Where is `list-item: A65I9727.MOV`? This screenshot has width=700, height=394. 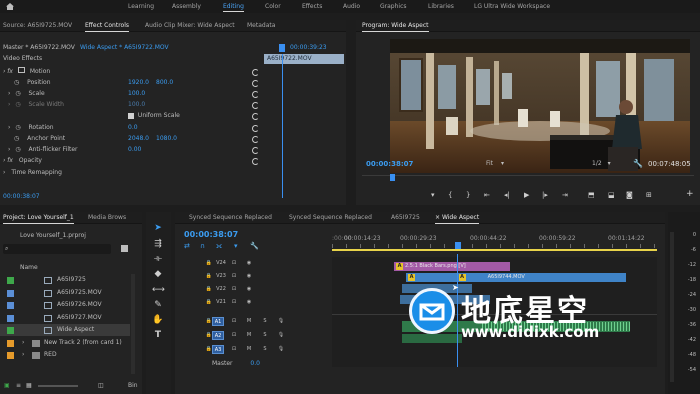
list-item: A65I9727.MOV is located at coordinates (65, 318).